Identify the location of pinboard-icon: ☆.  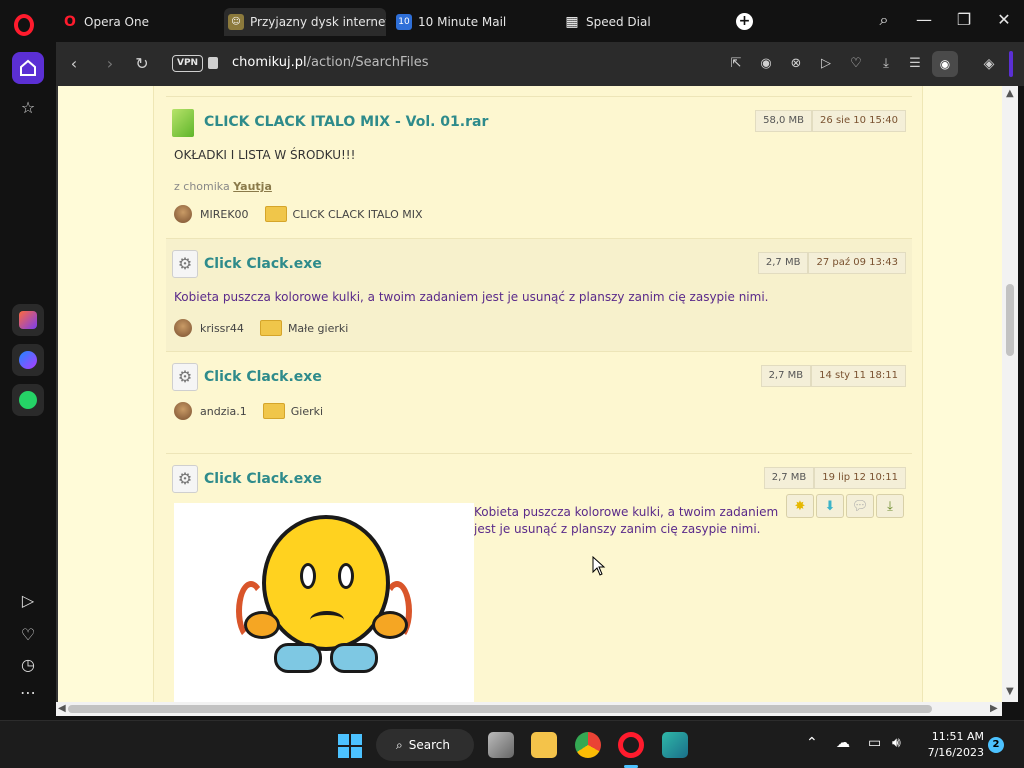
(28, 108).